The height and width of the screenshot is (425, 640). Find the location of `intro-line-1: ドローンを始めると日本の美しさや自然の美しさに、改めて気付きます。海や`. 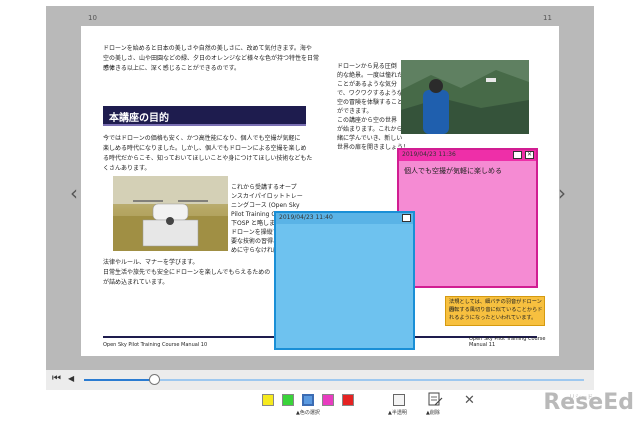

intro-line-1: ドローンを始めると日本の美しさや自然の美しさに、改めて気付きます。海や is located at coordinates (207, 48).